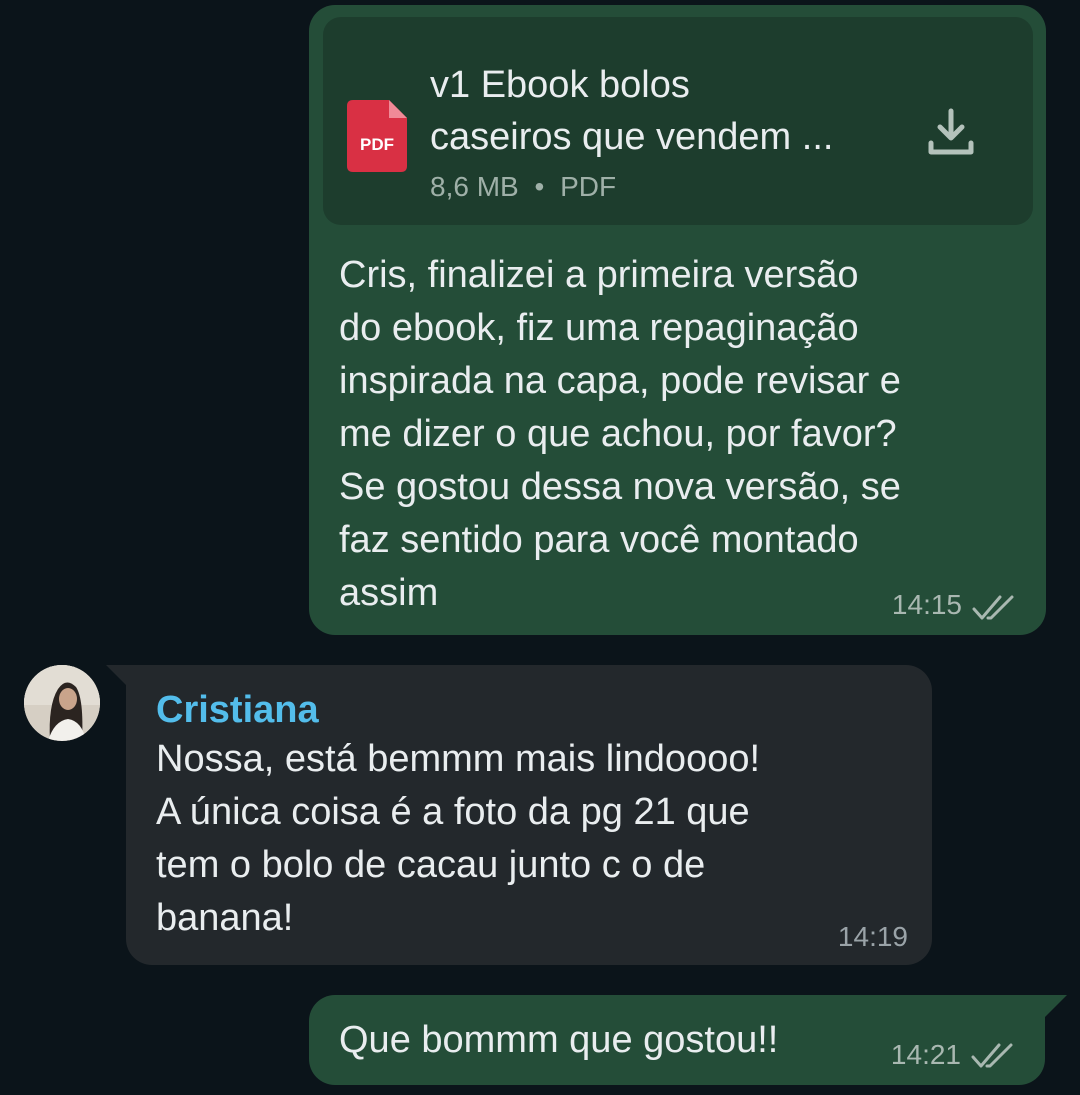  What do you see at coordinates (872, 936) in the screenshot?
I see `message-time: 14:19` at bounding box center [872, 936].